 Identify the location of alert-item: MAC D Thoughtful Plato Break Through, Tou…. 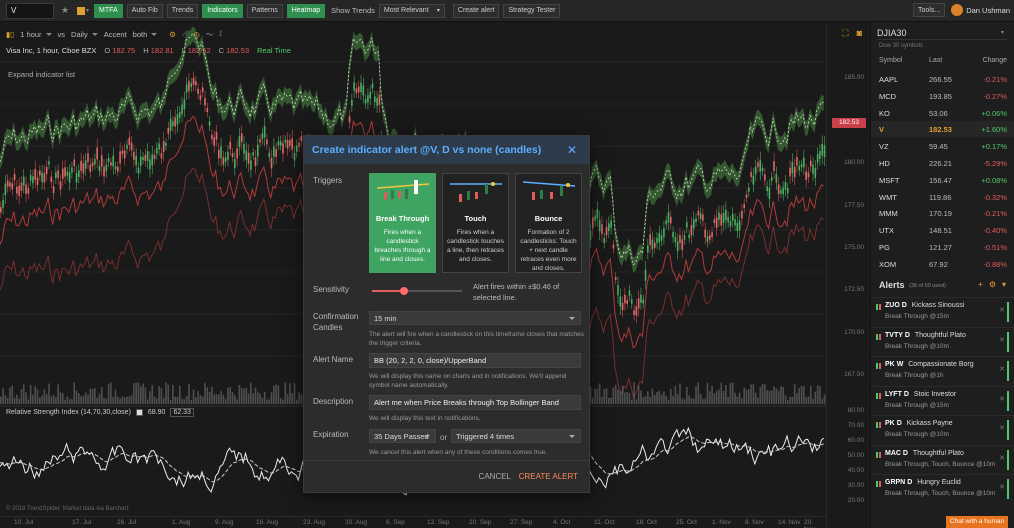
(942, 458).